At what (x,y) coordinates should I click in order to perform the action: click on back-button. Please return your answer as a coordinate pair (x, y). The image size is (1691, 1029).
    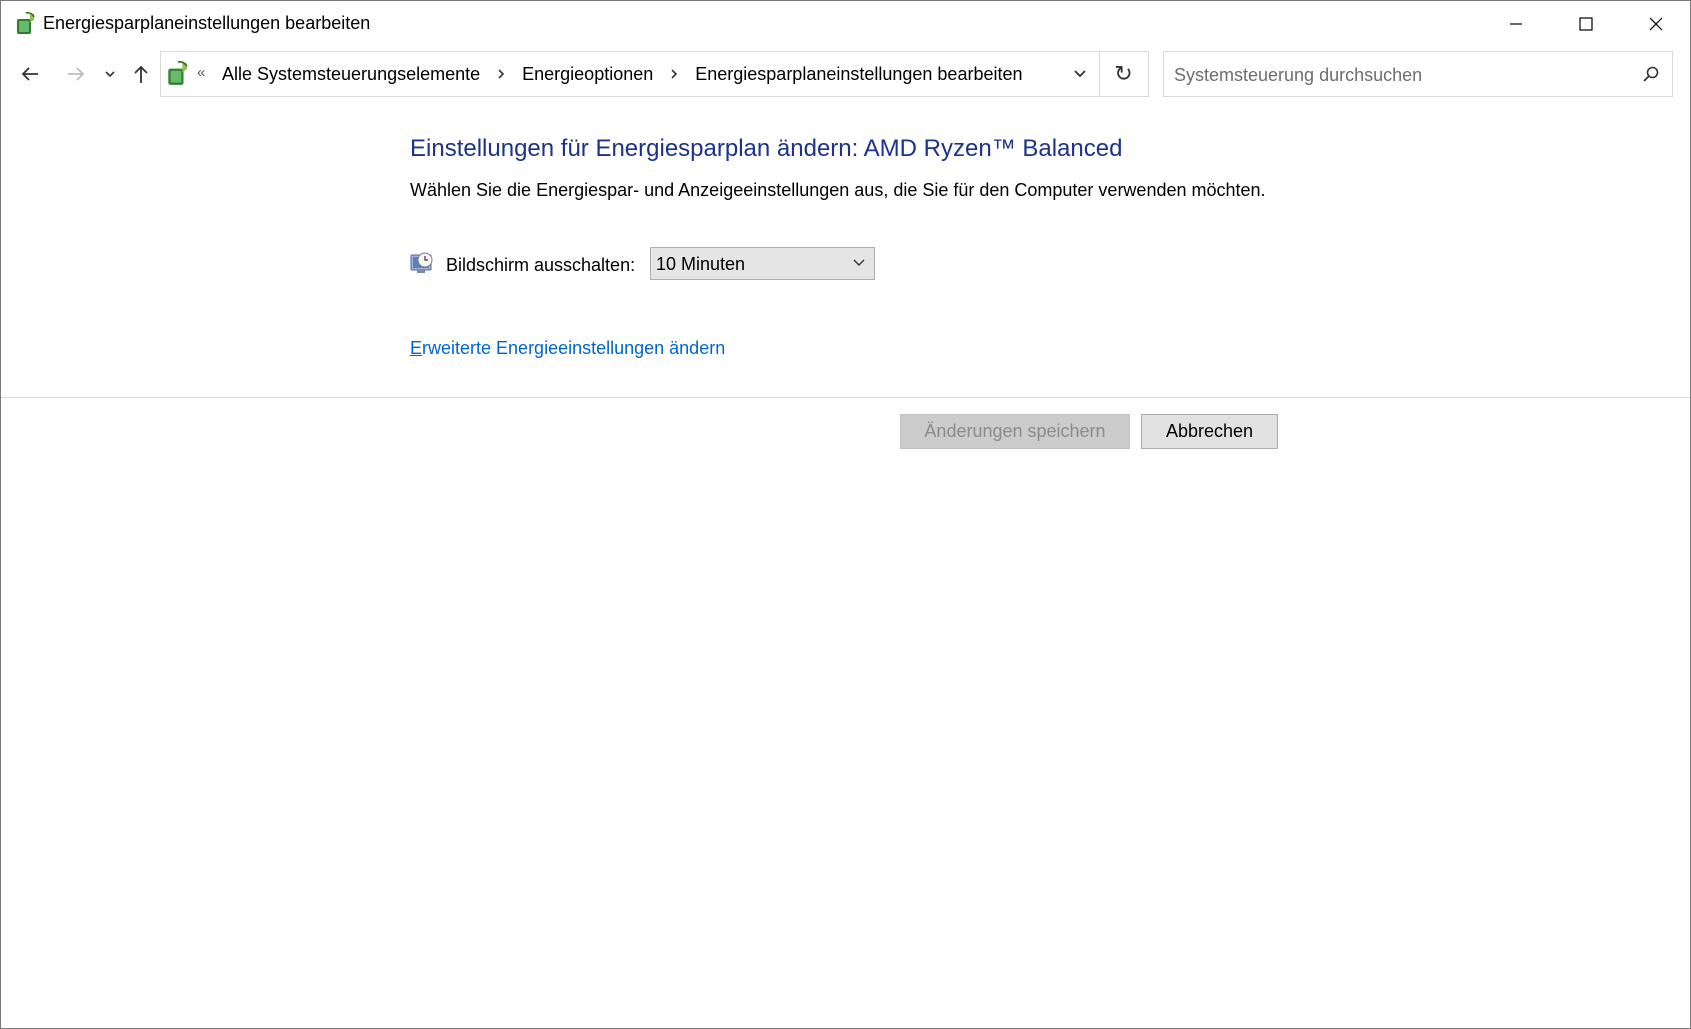
    Looking at the image, I should click on (30, 74).